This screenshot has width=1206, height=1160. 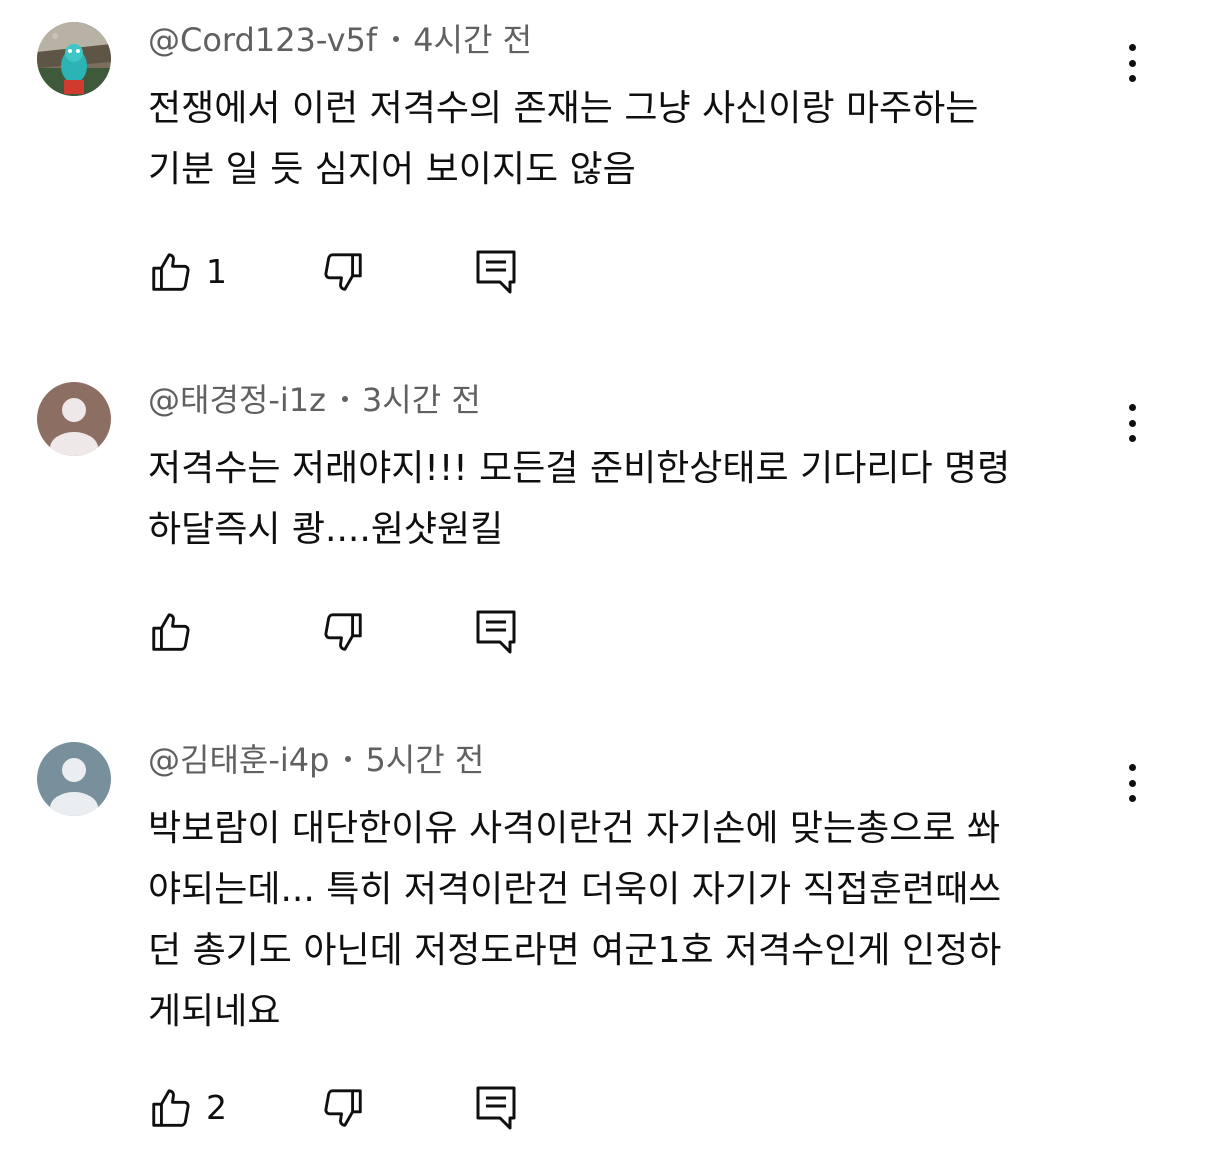 What do you see at coordinates (216, 271) in the screenshot?
I see `like-count: 1` at bounding box center [216, 271].